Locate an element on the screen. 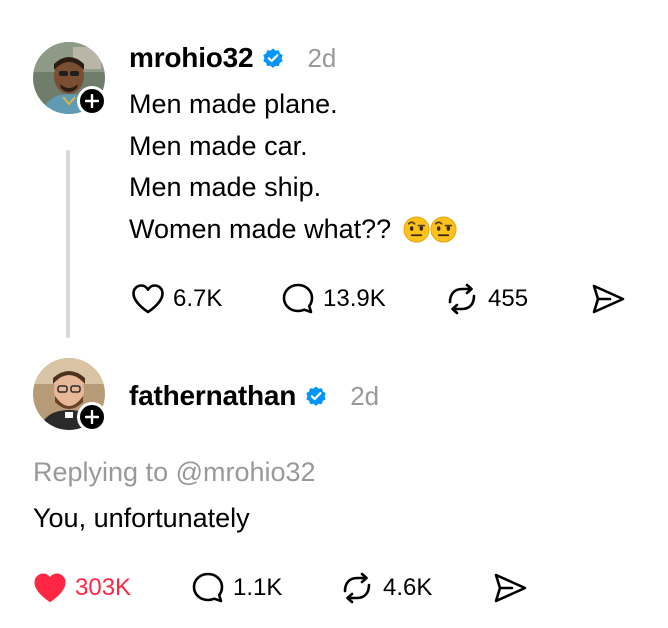  post-line: Men made plane. is located at coordinates (233, 104).